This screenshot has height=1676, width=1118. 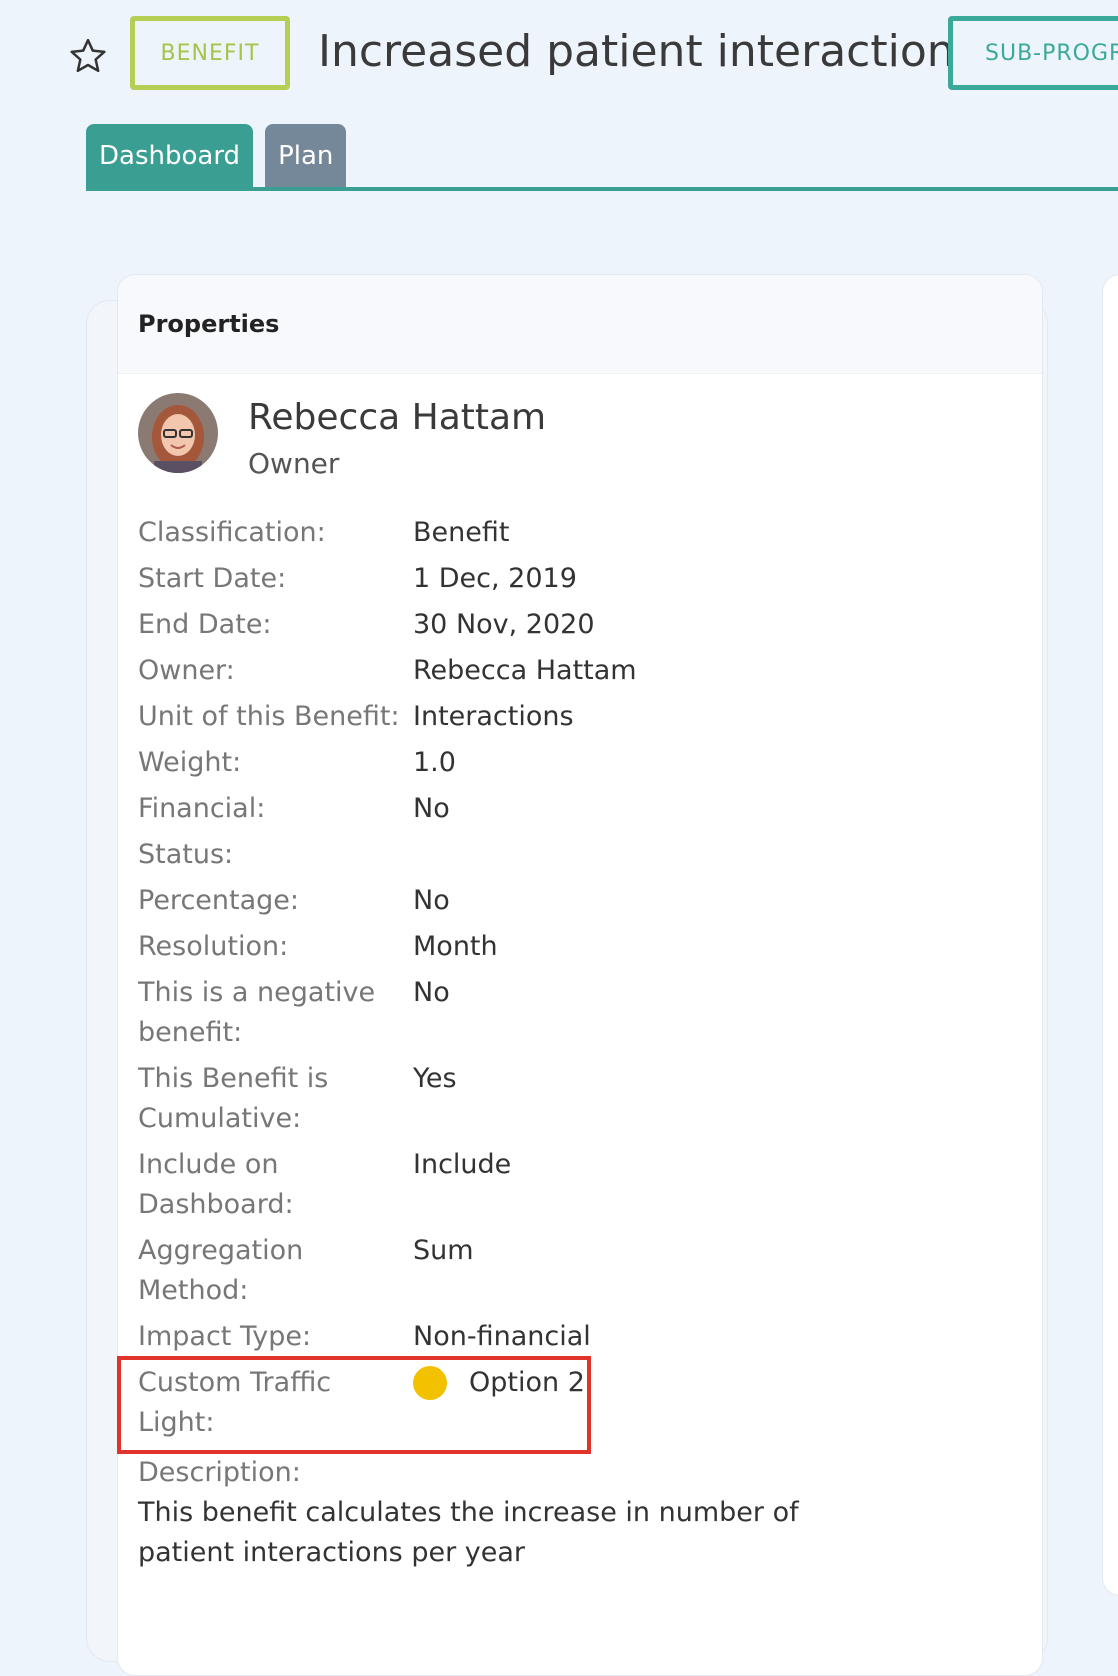 What do you see at coordinates (578, 763) in the screenshot?
I see `property-row: Weight: 1.0` at bounding box center [578, 763].